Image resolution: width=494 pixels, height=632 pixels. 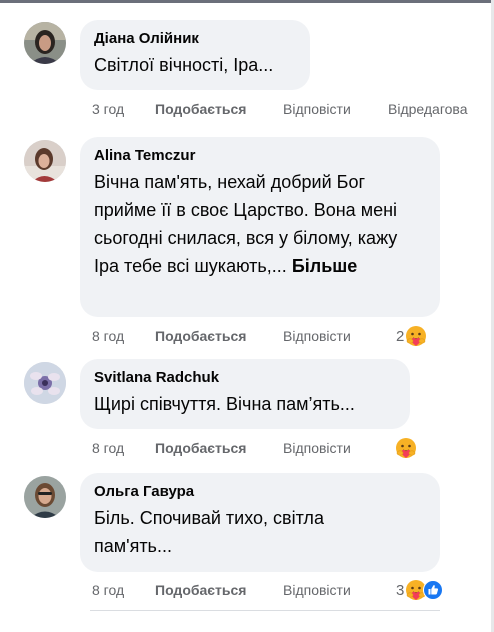 What do you see at coordinates (260, 492) in the screenshot?
I see `comment-author: Ольга Гавура` at bounding box center [260, 492].